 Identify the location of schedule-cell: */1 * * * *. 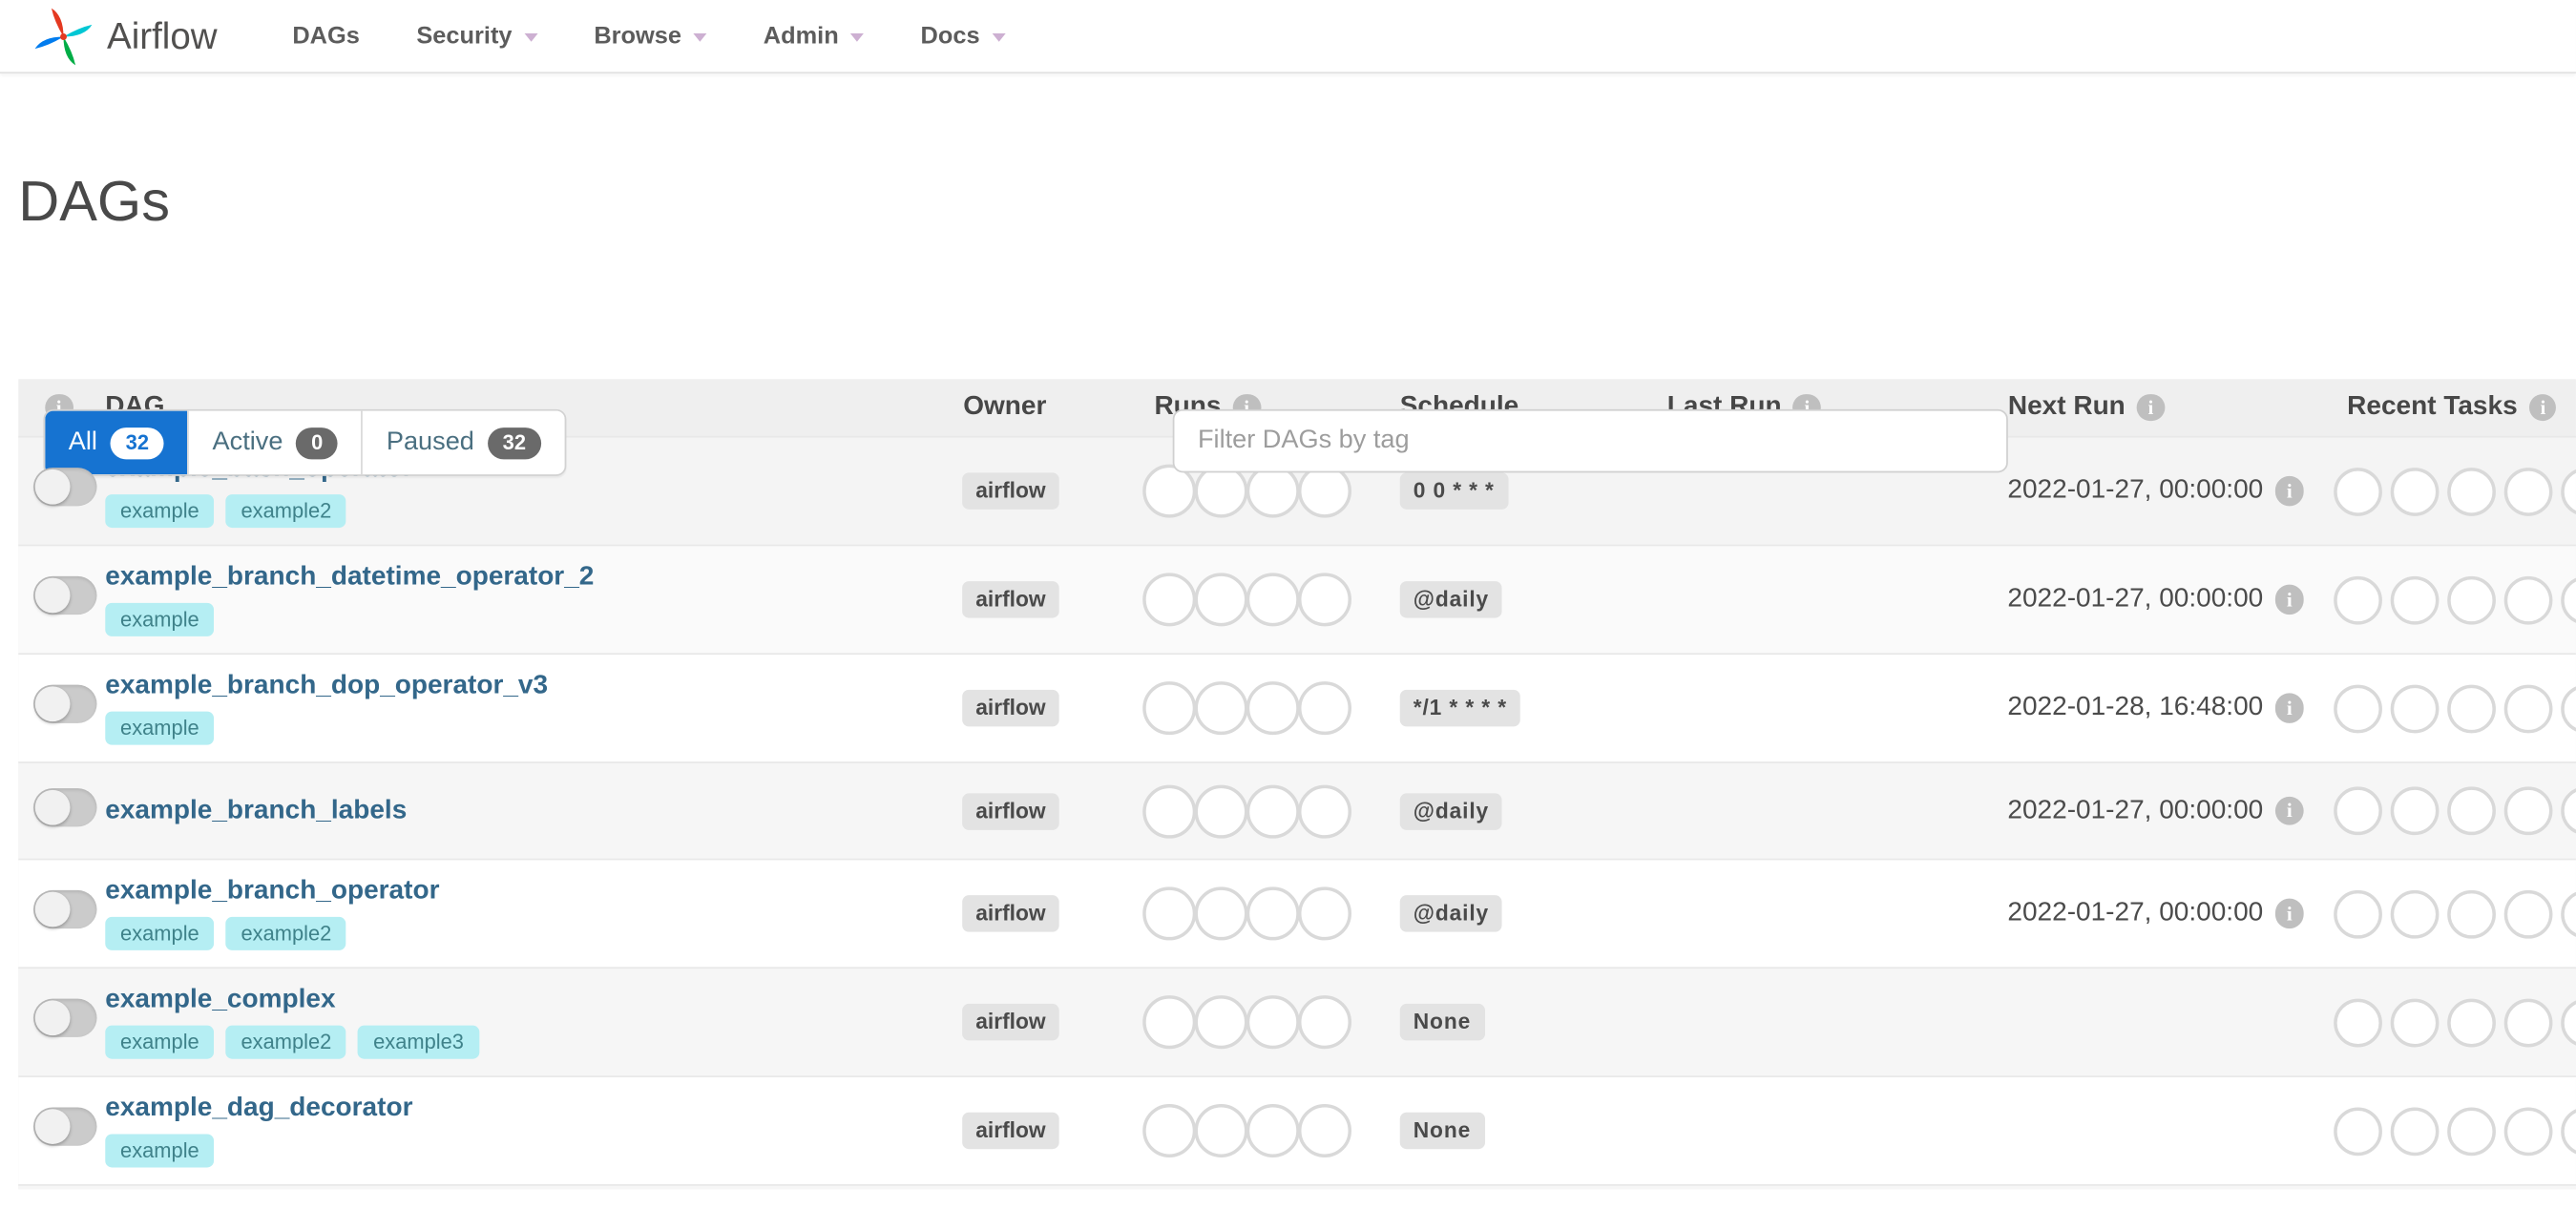
(1533, 708).